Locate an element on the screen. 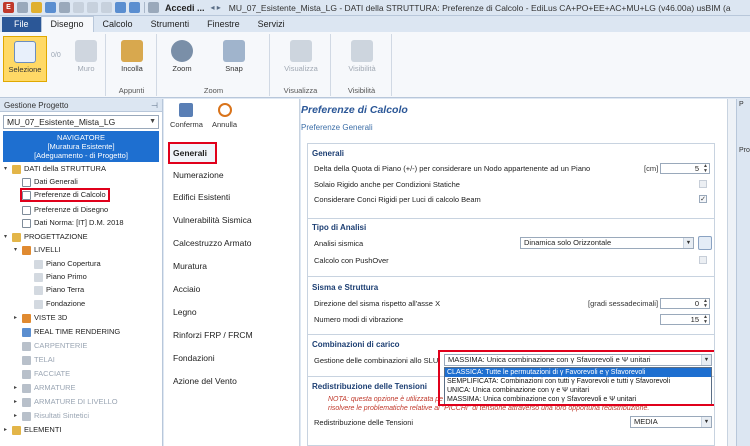 The width and height of the screenshot is (750, 446). page-subtitle: Preferenze Generali is located at coordinates (337, 127).